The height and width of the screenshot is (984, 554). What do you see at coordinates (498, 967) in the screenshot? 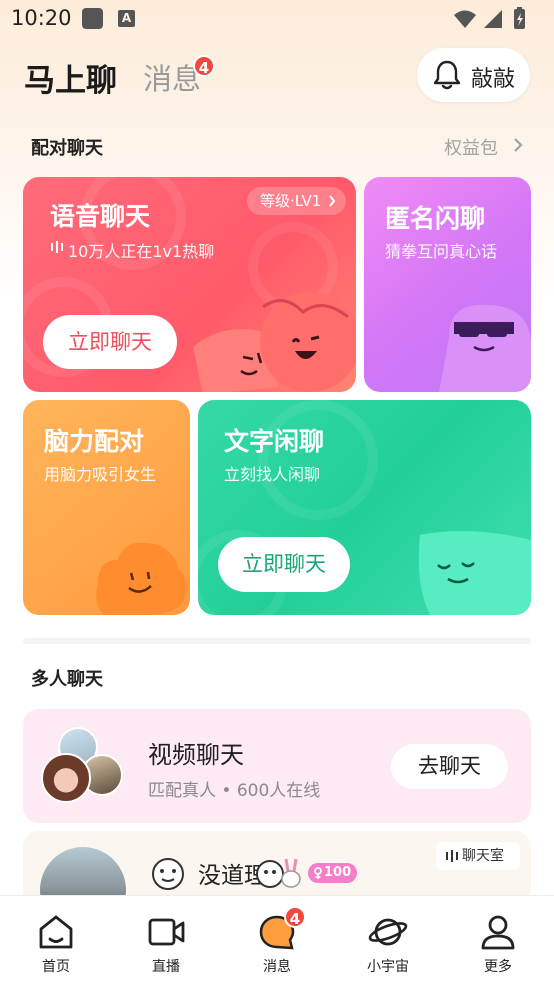
I see `nav-more-label: 更多` at bounding box center [498, 967].